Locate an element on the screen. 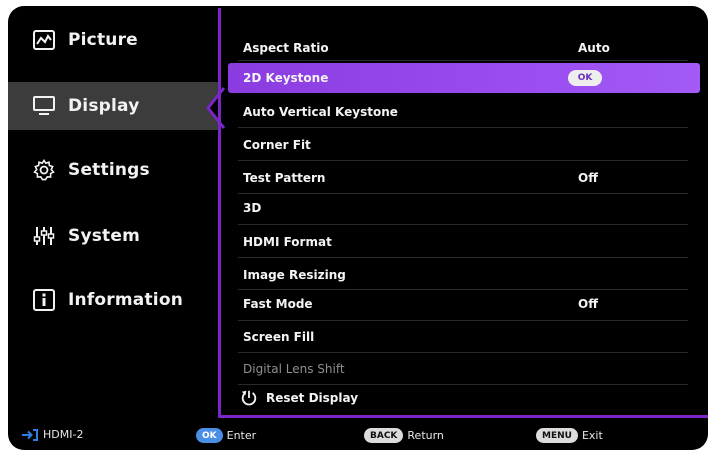 This screenshot has width=716, height=455. menu-key-icon: MENU is located at coordinates (557, 435).